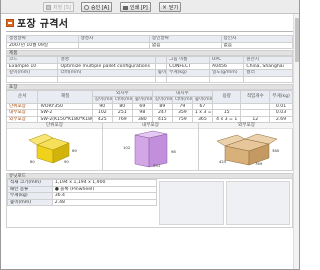  What do you see at coordinates (65, 119) in the screenshot?
I see `material-cell: SW-2(K150*K180*K180)` at bounding box center [65, 119].